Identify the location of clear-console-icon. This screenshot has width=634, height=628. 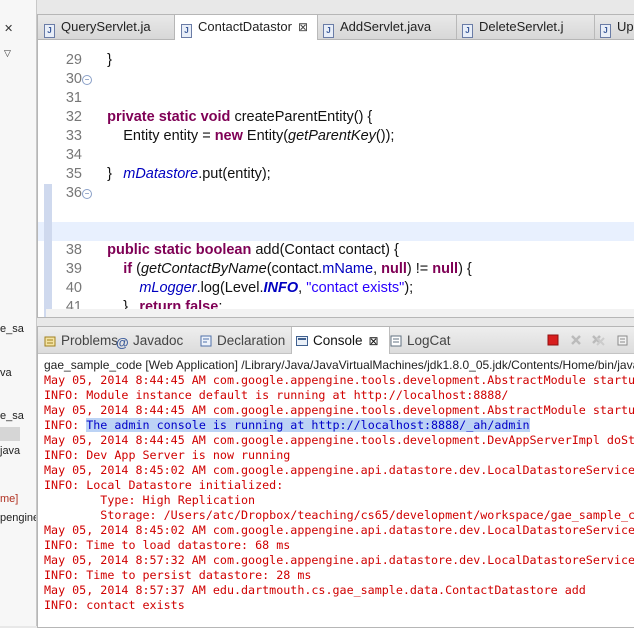
(623, 340).